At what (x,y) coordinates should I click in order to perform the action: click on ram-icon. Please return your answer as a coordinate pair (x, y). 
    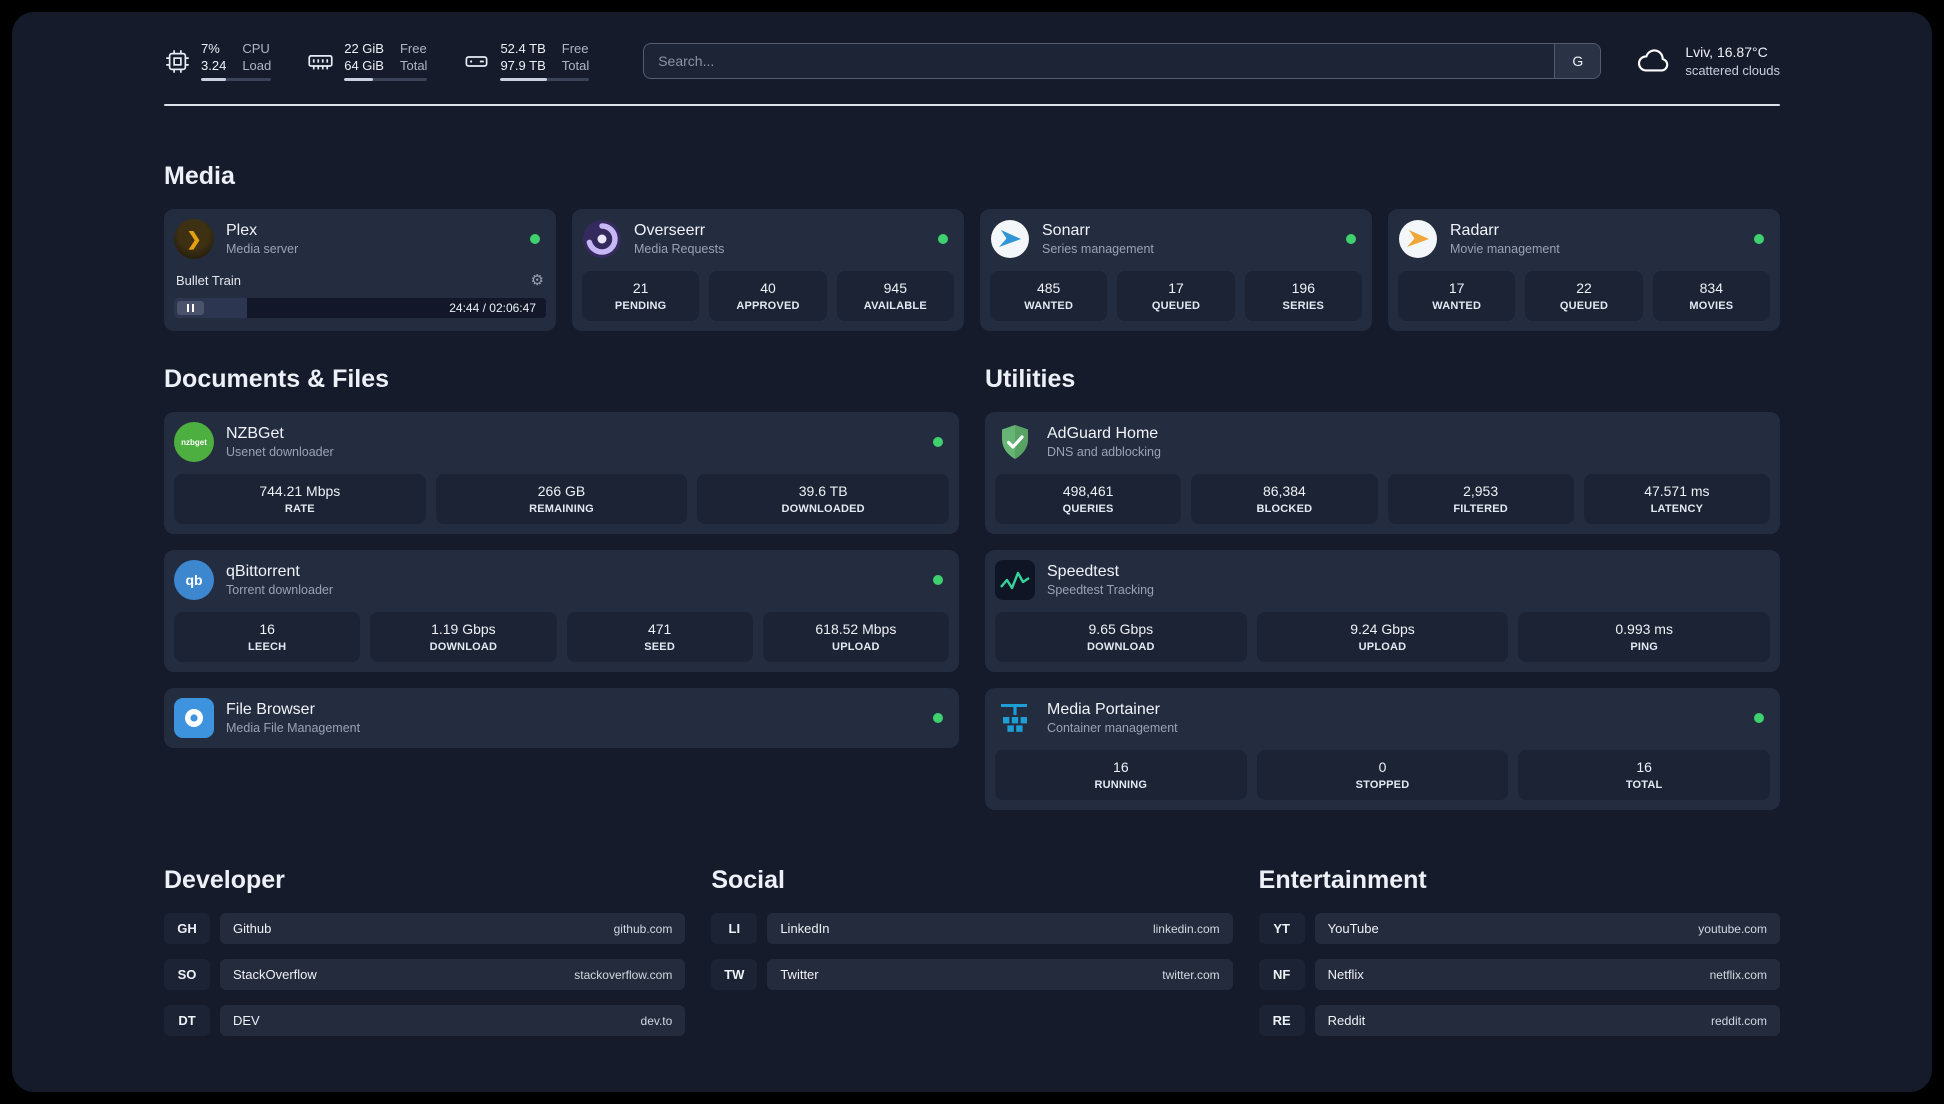
    Looking at the image, I should click on (320, 61).